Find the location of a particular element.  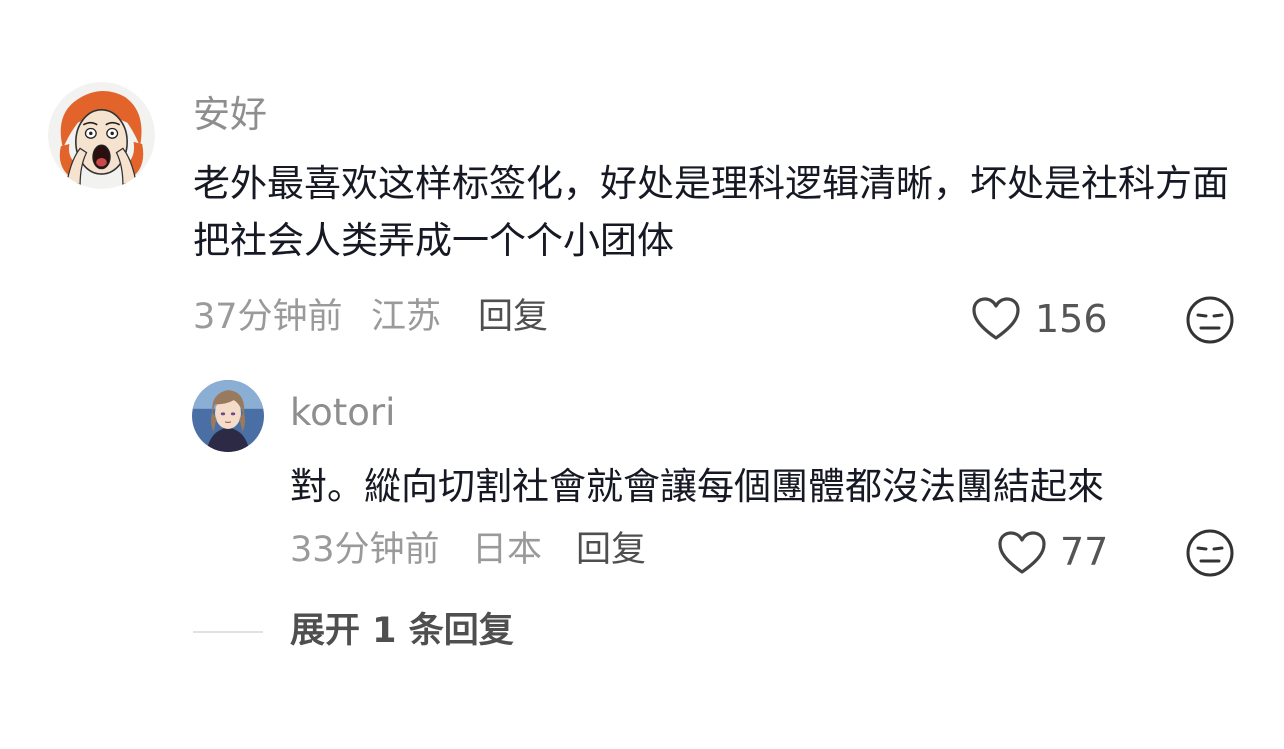

reply-location: 日本 is located at coordinates (507, 550).